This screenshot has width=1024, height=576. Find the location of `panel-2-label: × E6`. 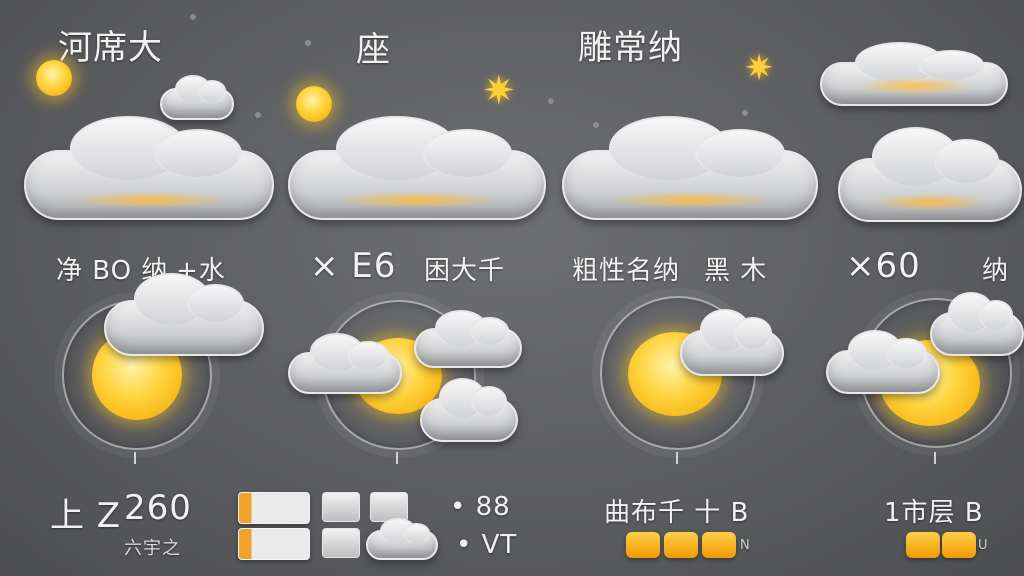

panel-2-label: × E6 is located at coordinates (353, 266).